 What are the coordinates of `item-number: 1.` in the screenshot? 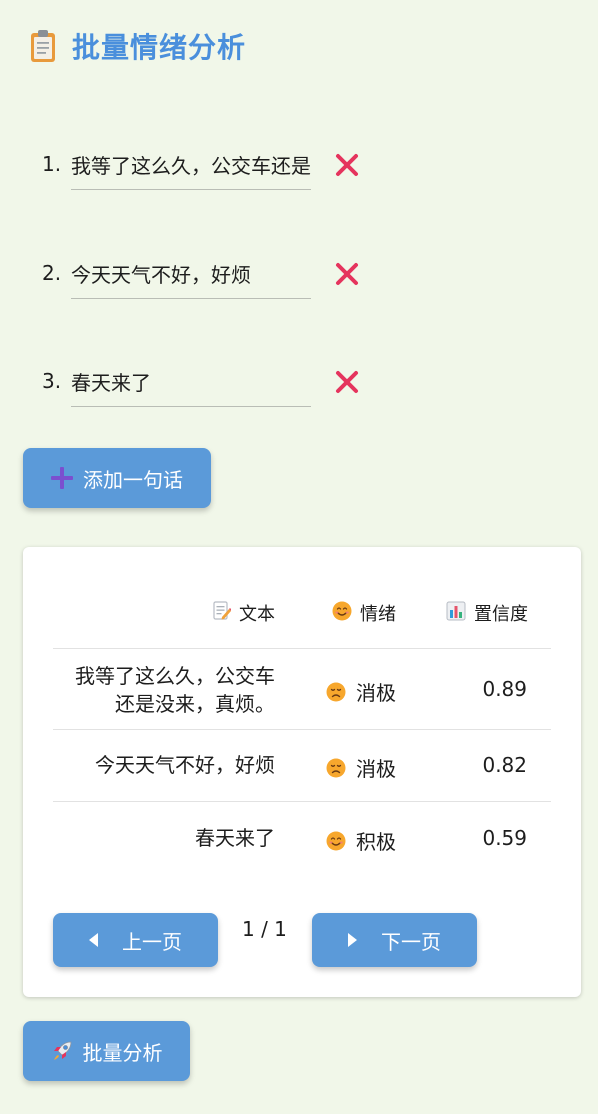 It's located at (52, 164).